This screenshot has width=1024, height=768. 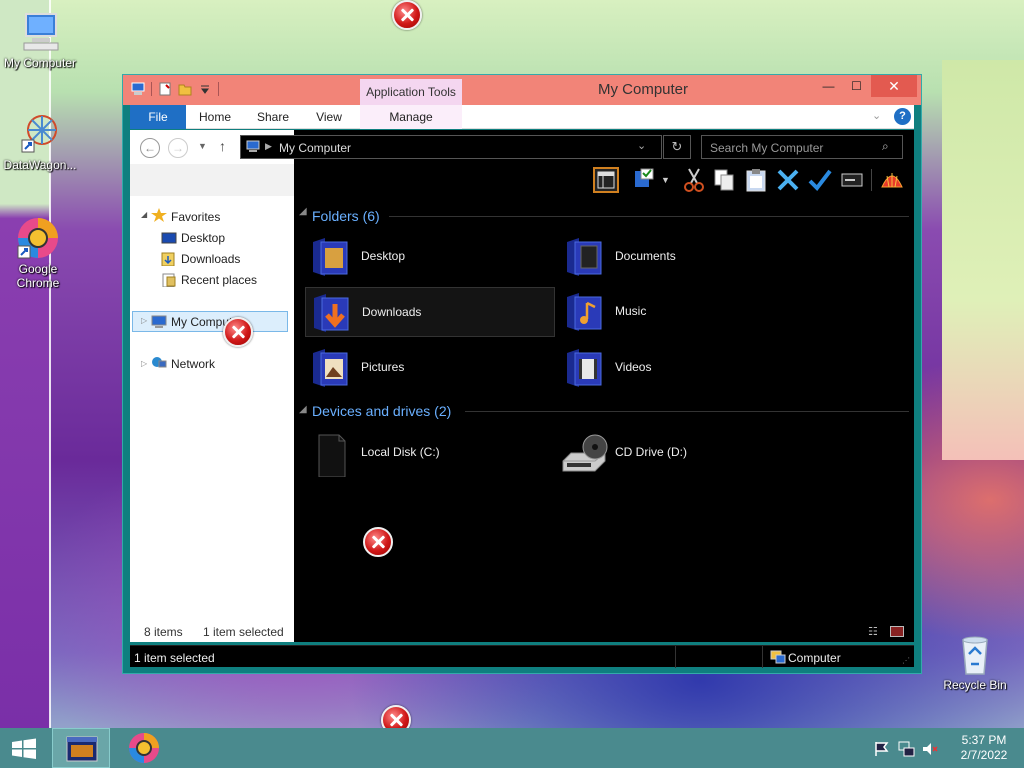 What do you see at coordinates (684, 257) in the screenshot?
I see `folder-tile-documents: Documents` at bounding box center [684, 257].